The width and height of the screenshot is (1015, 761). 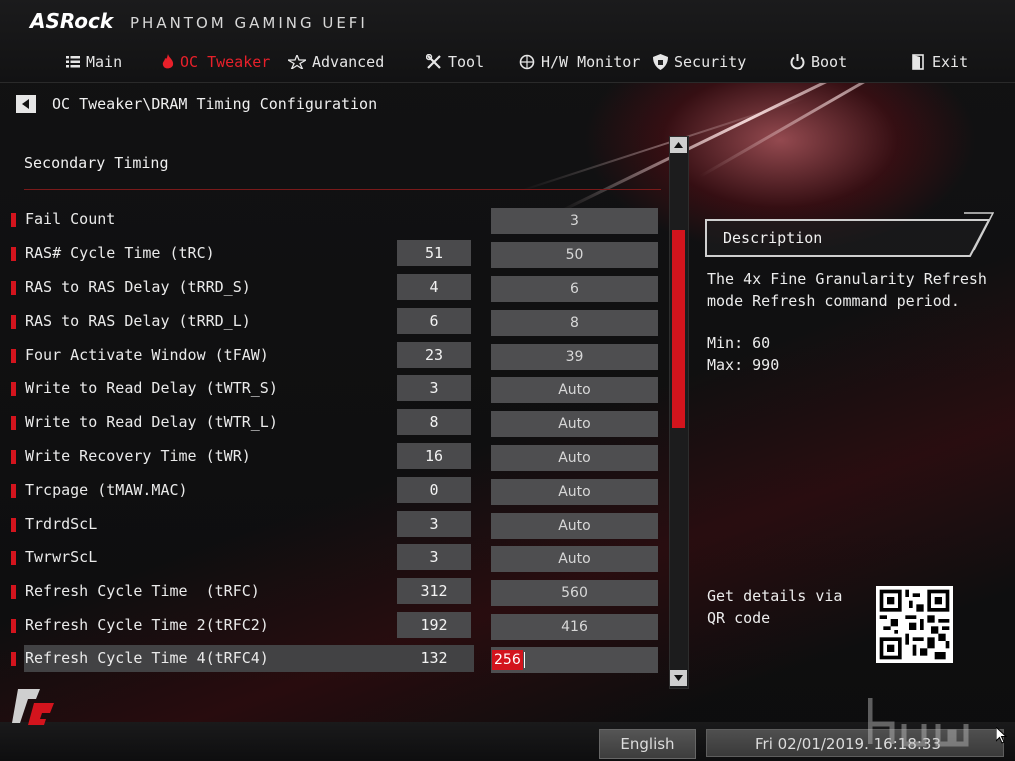 I want to click on section-divider, so click(x=342, y=189).